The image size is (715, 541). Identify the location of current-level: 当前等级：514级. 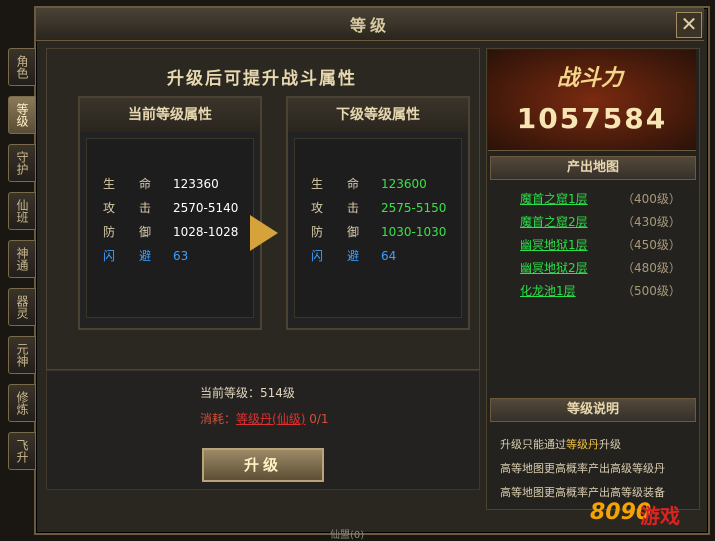
(247, 393).